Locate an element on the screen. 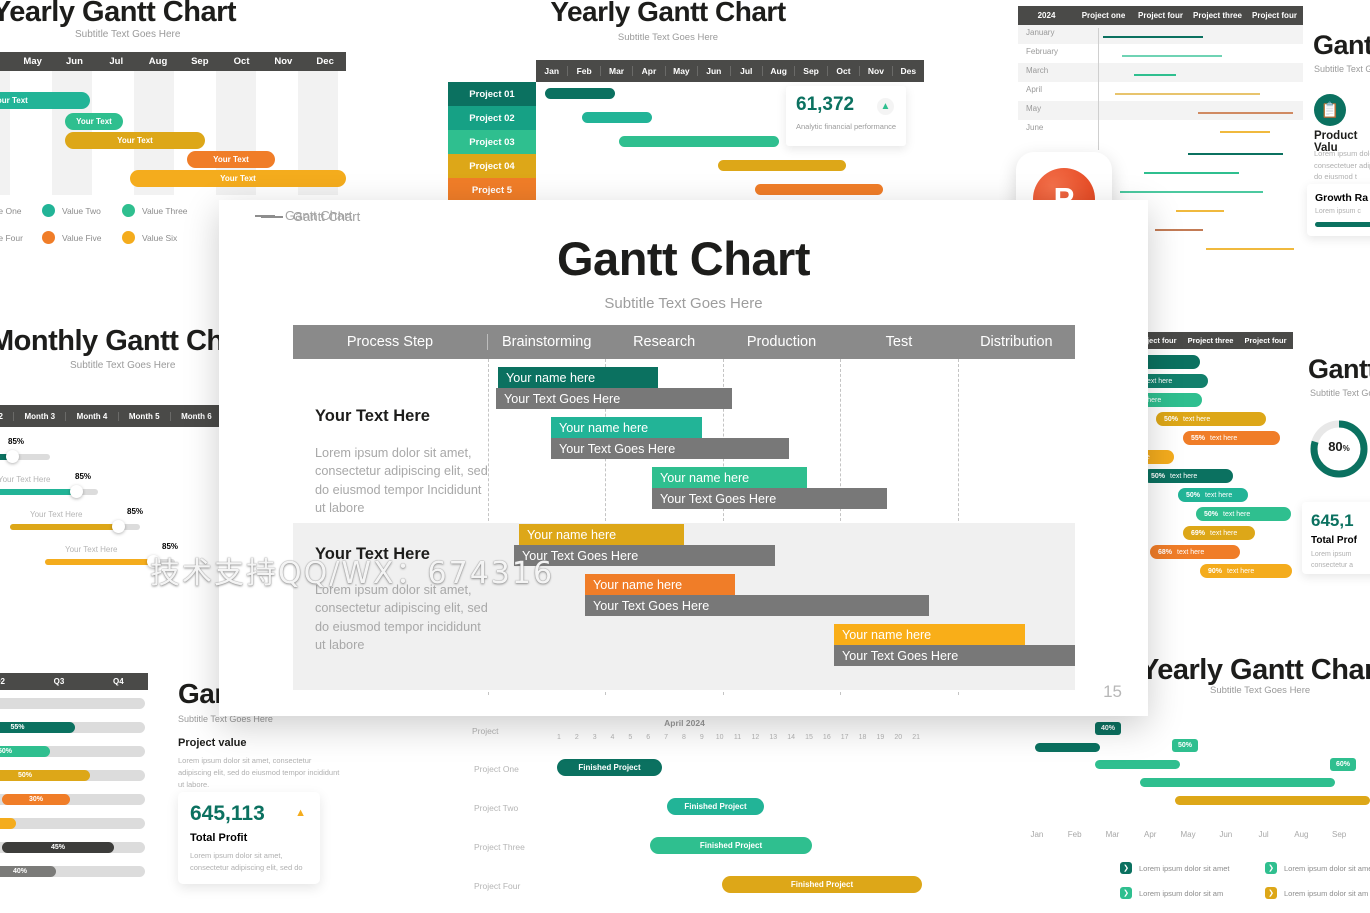 The width and height of the screenshot is (1370, 913). background-slide-bottom-left: Q2 Q3 Q4 55% 50% 50% 30% 50% 45% 40% is located at coordinates (75, 786).